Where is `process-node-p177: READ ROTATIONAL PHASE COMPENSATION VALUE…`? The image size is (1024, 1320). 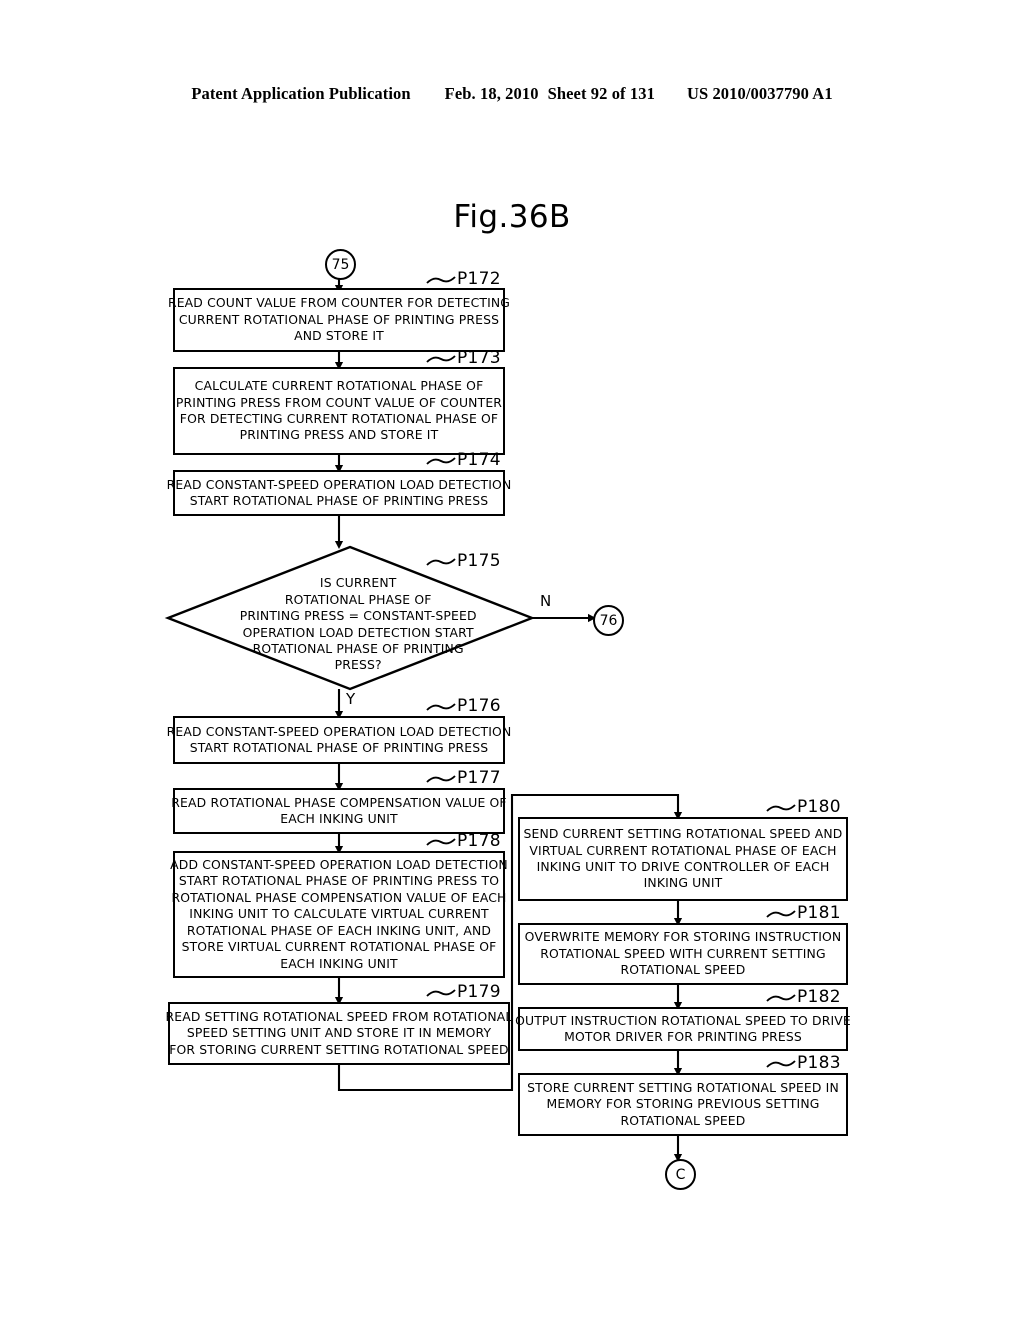 process-node-p177: READ ROTATIONAL PHASE COMPENSATION VALUE… is located at coordinates (339, 811).